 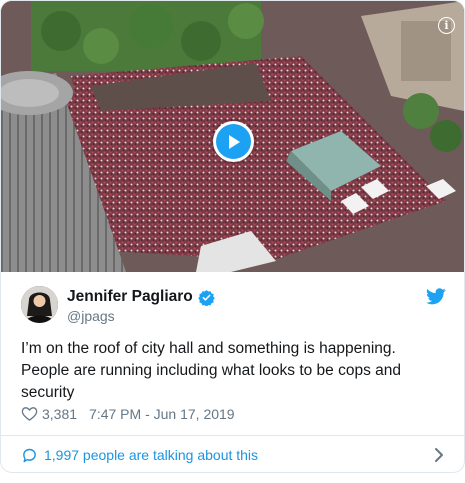 What do you see at coordinates (232, 435) in the screenshot?
I see `divider` at bounding box center [232, 435].